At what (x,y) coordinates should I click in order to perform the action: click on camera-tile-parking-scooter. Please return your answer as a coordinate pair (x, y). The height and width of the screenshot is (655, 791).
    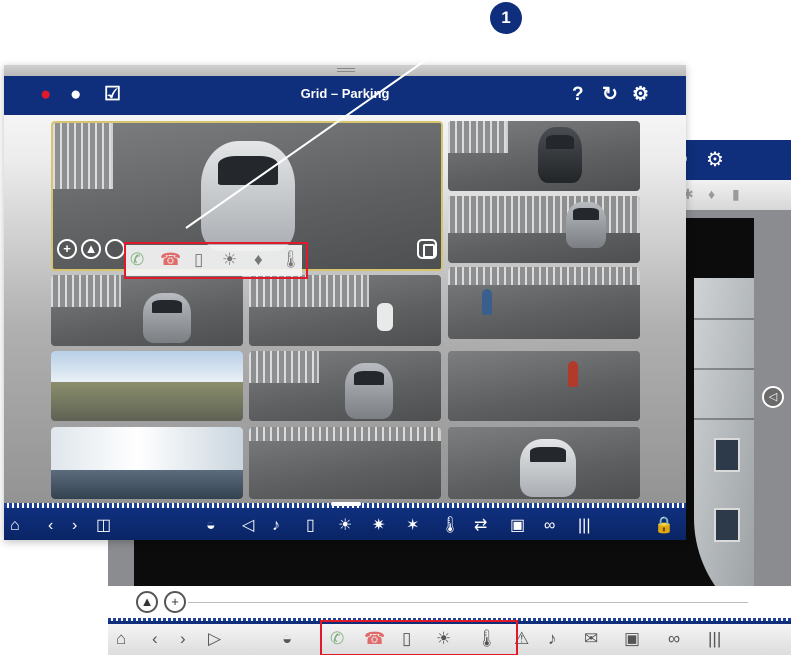
    Looking at the image, I should click on (345, 310).